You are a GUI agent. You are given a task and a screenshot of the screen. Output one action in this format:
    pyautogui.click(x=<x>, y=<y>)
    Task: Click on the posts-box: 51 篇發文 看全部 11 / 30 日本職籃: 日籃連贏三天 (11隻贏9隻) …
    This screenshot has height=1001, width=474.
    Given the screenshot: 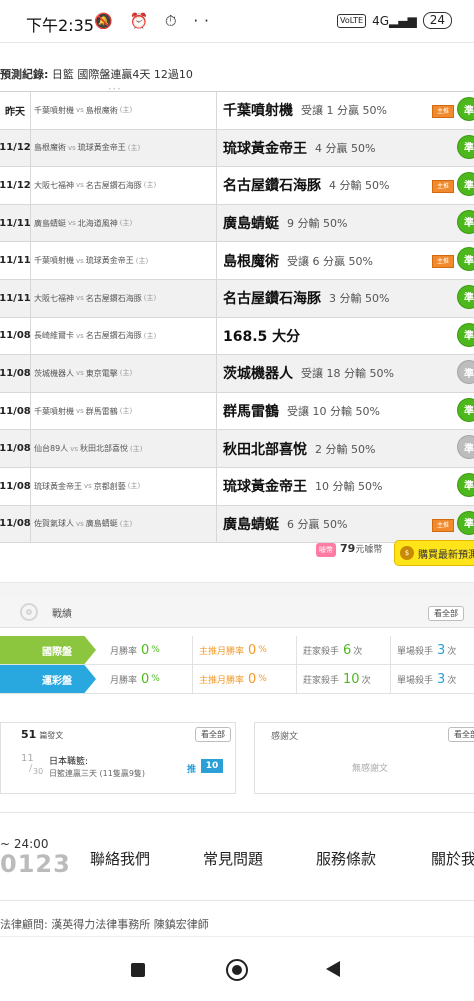 What is the action you would take?
    pyautogui.click(x=118, y=758)
    